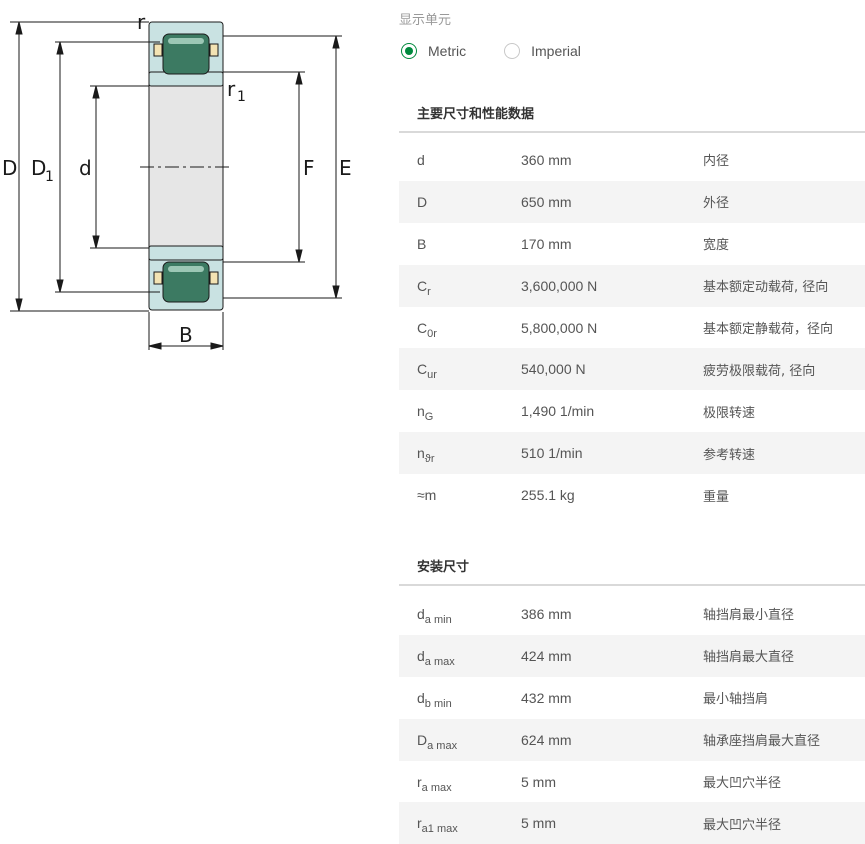 This screenshot has height=844, width=865. Describe the element at coordinates (425, 20) in the screenshot. I see `unit-selector-title: 显示单元` at that location.